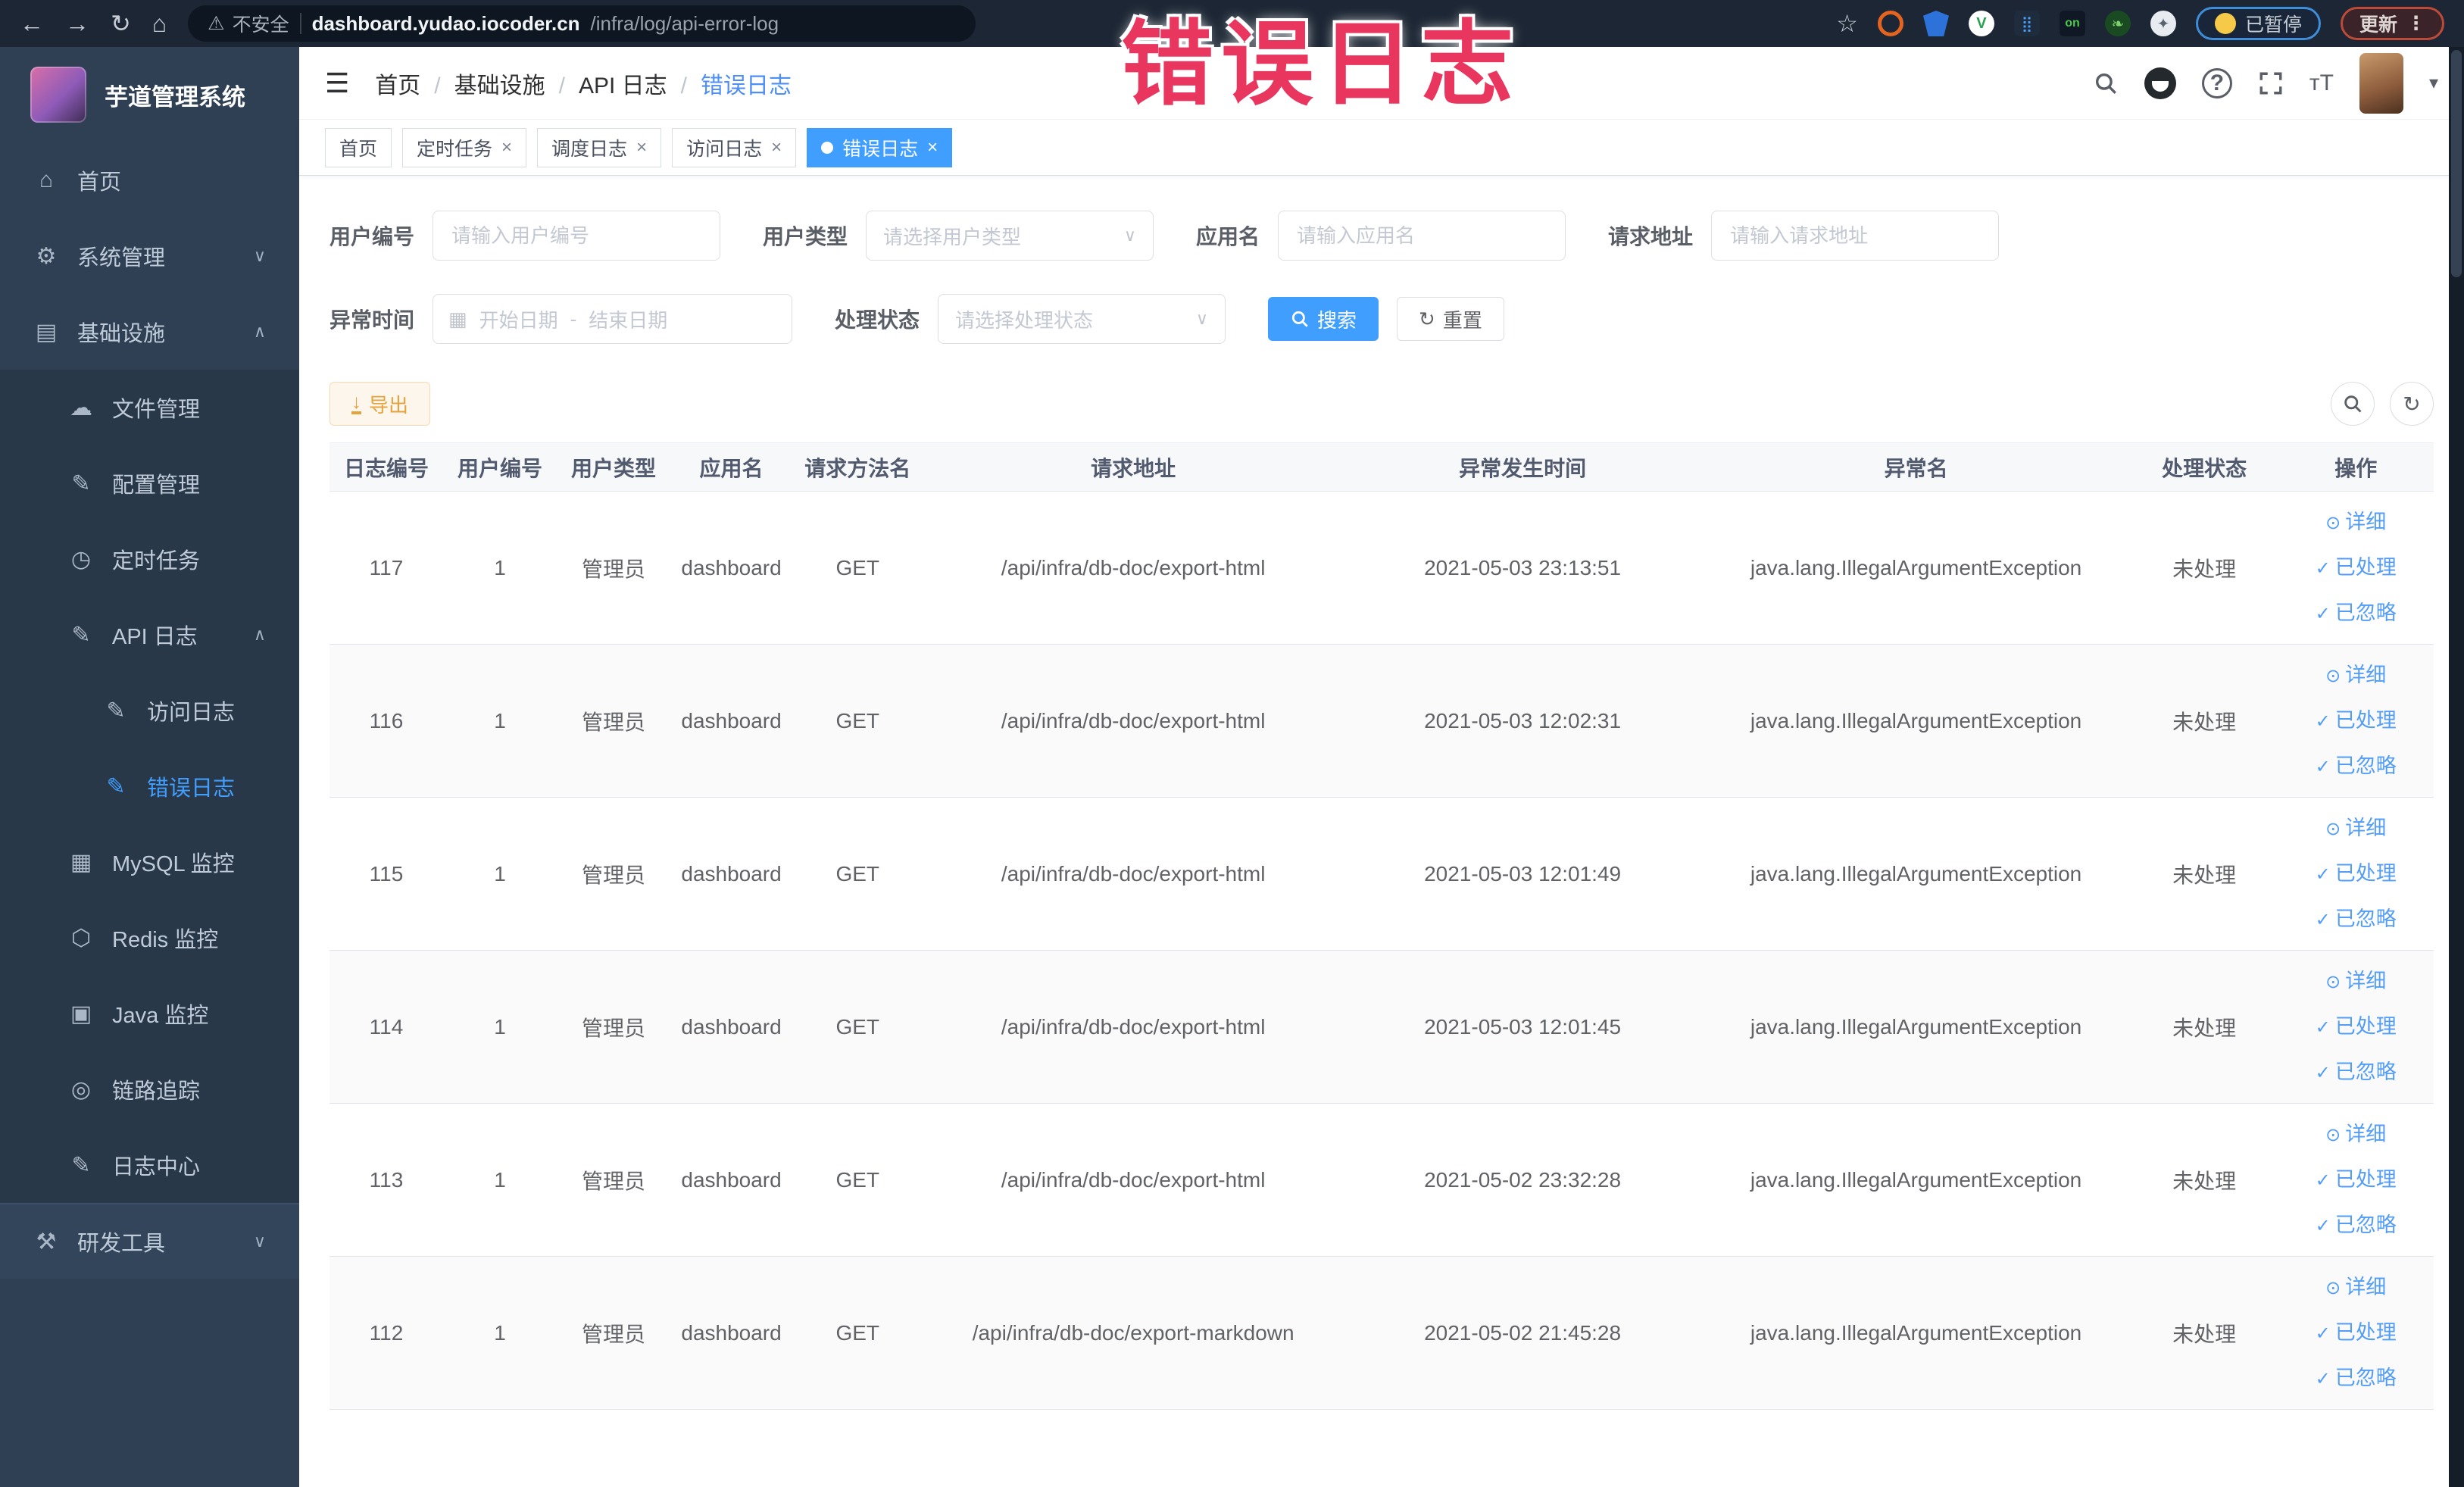 The width and height of the screenshot is (2464, 1487). Describe the element at coordinates (149, 256) in the screenshot. I see `sidebar-item-1: ⚙ 系统管理 ∨` at that location.